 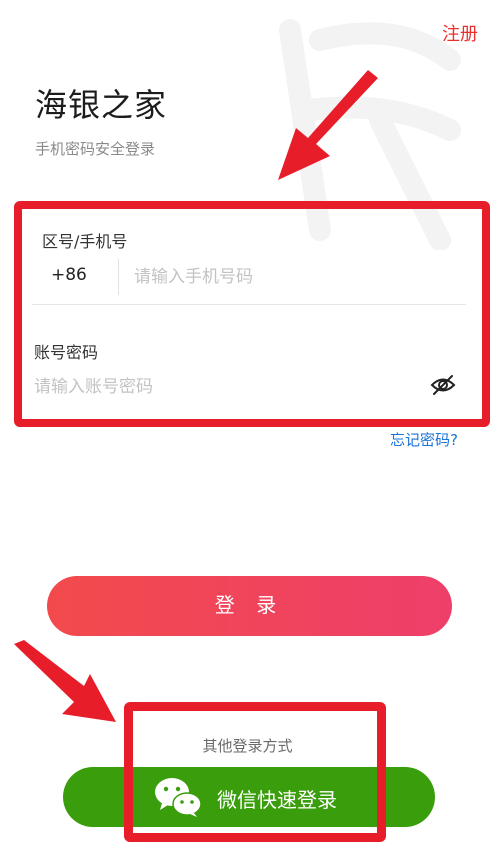 I want to click on field-divider, so click(x=249, y=304).